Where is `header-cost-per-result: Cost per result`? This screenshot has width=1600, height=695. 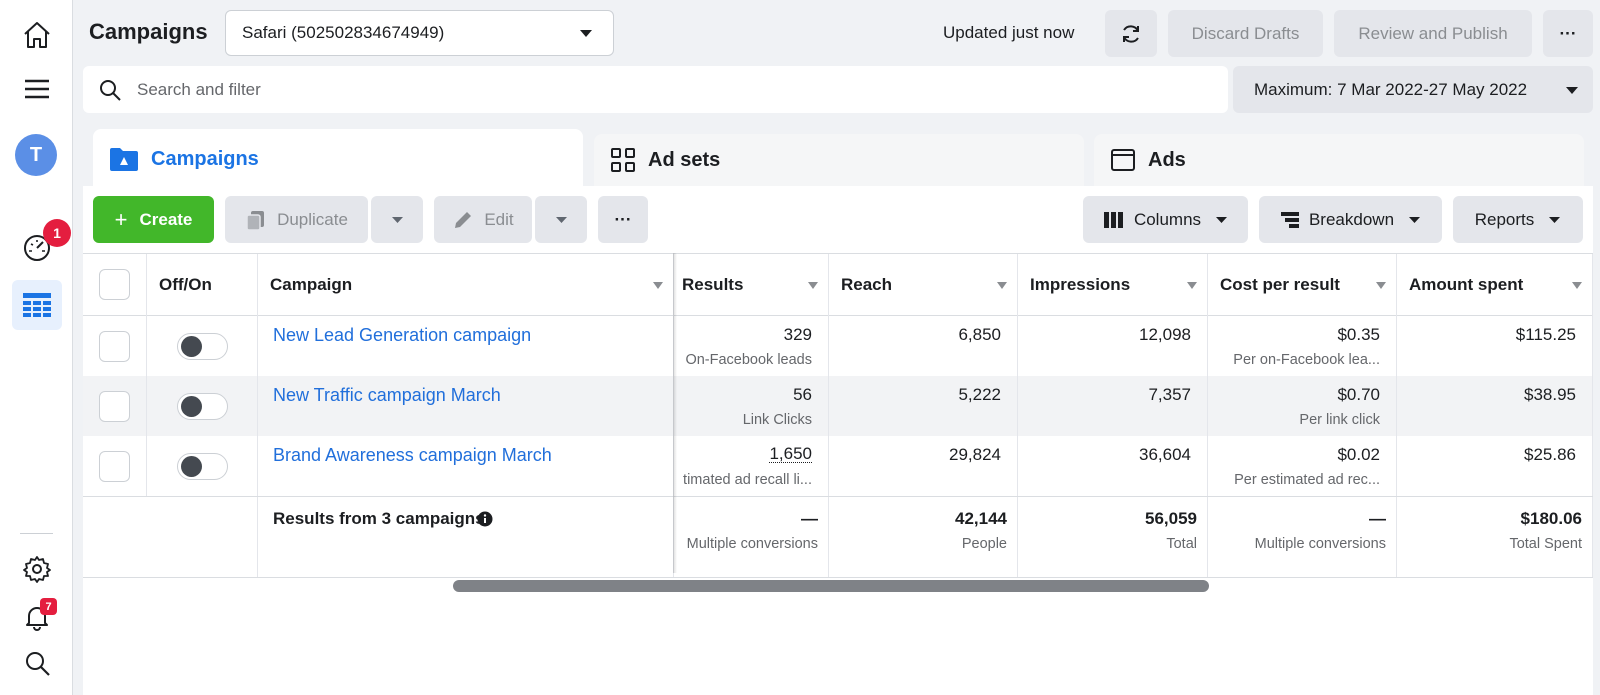 header-cost-per-result: Cost per result is located at coordinates (1302, 285).